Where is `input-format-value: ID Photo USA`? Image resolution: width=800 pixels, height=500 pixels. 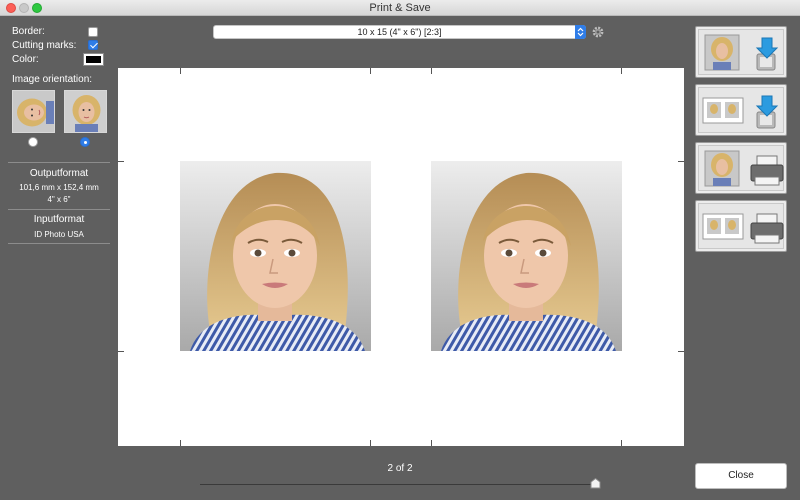 input-format-value: ID Photo USA is located at coordinates (59, 234).